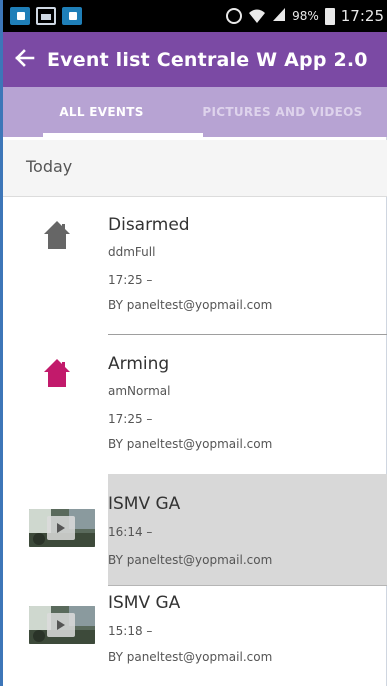 The height and width of the screenshot is (686, 387). What do you see at coordinates (257, 16) in the screenshot?
I see `wifi-icon` at bounding box center [257, 16].